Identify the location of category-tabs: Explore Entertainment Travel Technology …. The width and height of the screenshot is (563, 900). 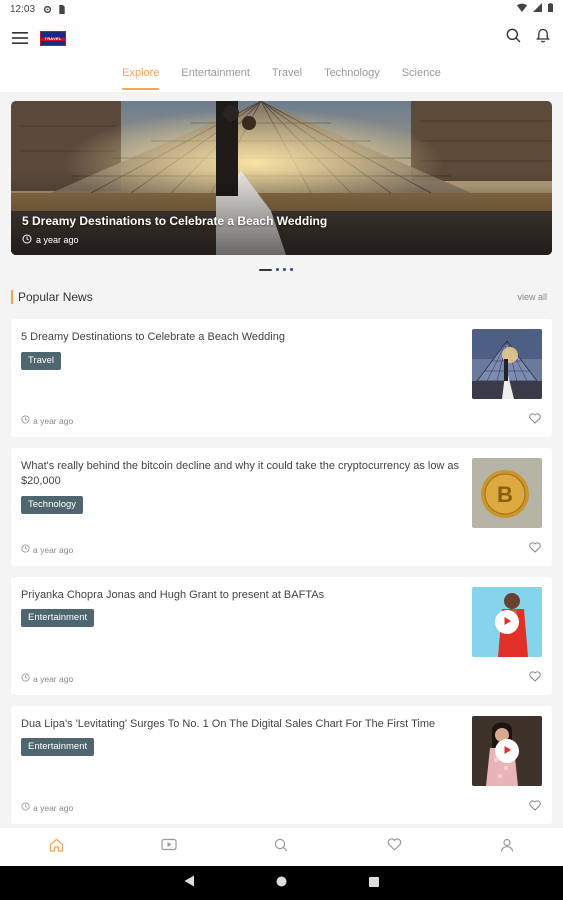
(281, 75).